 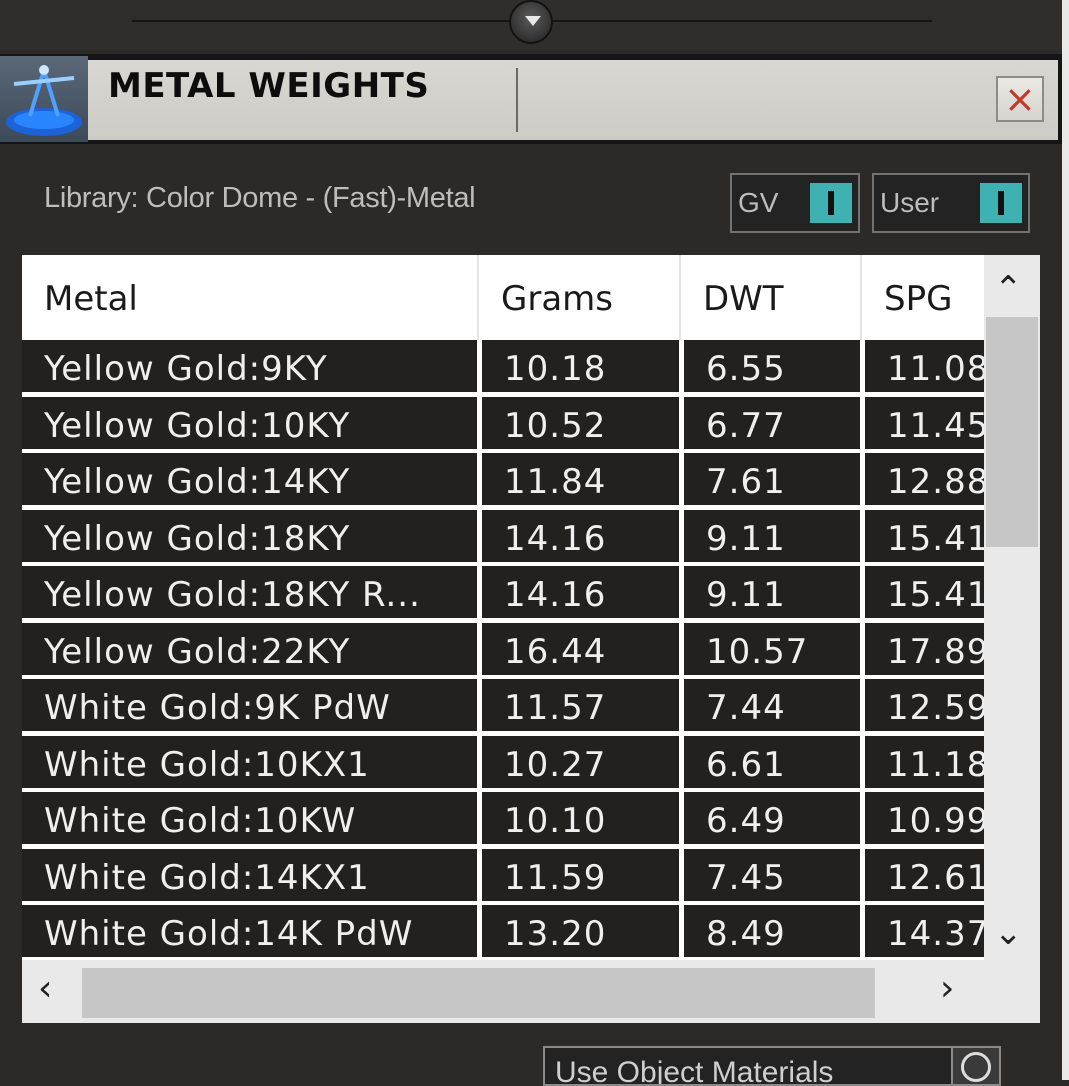 I want to click on horizontal-scrollbar: ‹ ›, so click(x=531, y=991).